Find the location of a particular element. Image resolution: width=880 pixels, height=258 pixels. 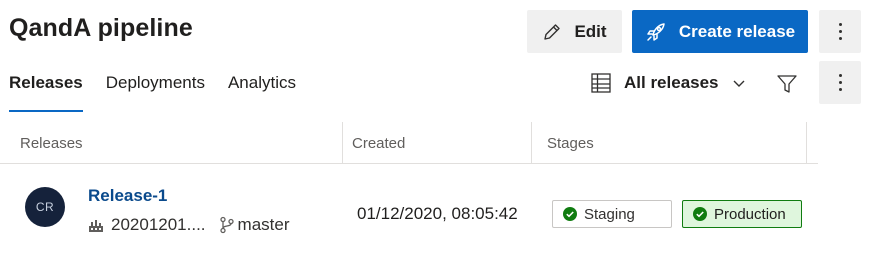

column-header-releases: Releases is located at coordinates (51, 143).